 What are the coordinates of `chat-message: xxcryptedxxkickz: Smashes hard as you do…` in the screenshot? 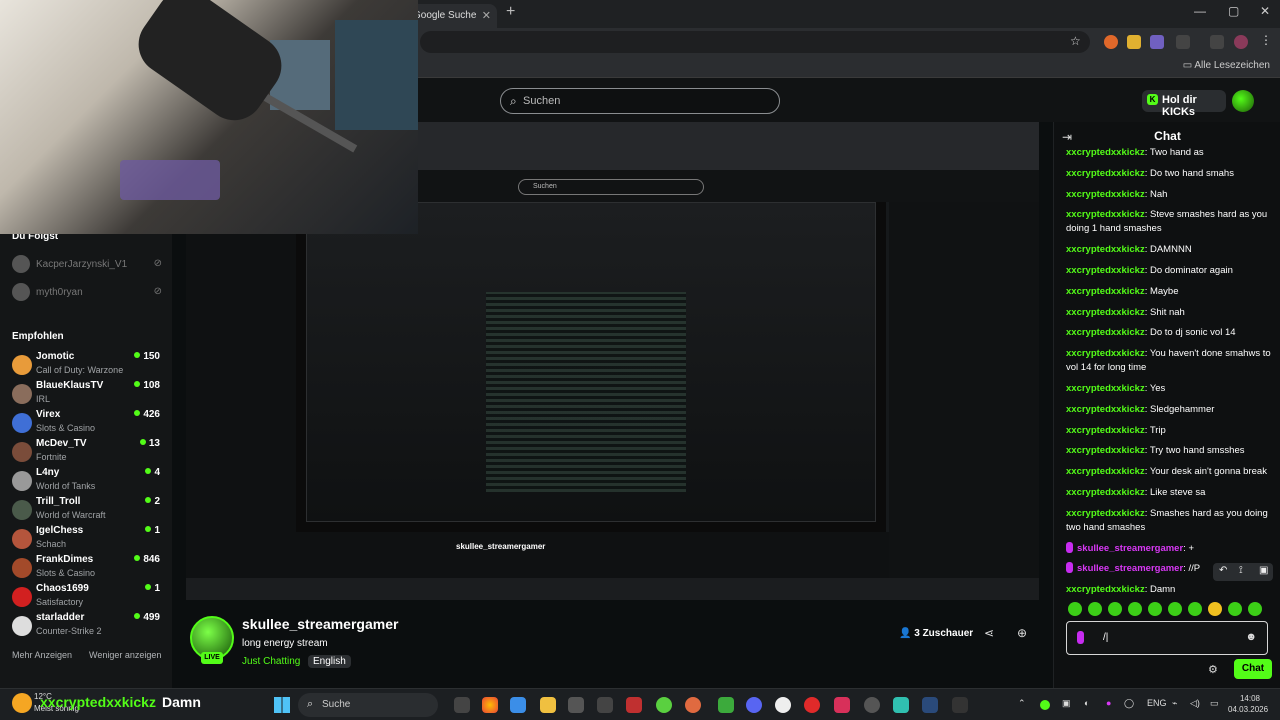 It's located at (1169, 521).